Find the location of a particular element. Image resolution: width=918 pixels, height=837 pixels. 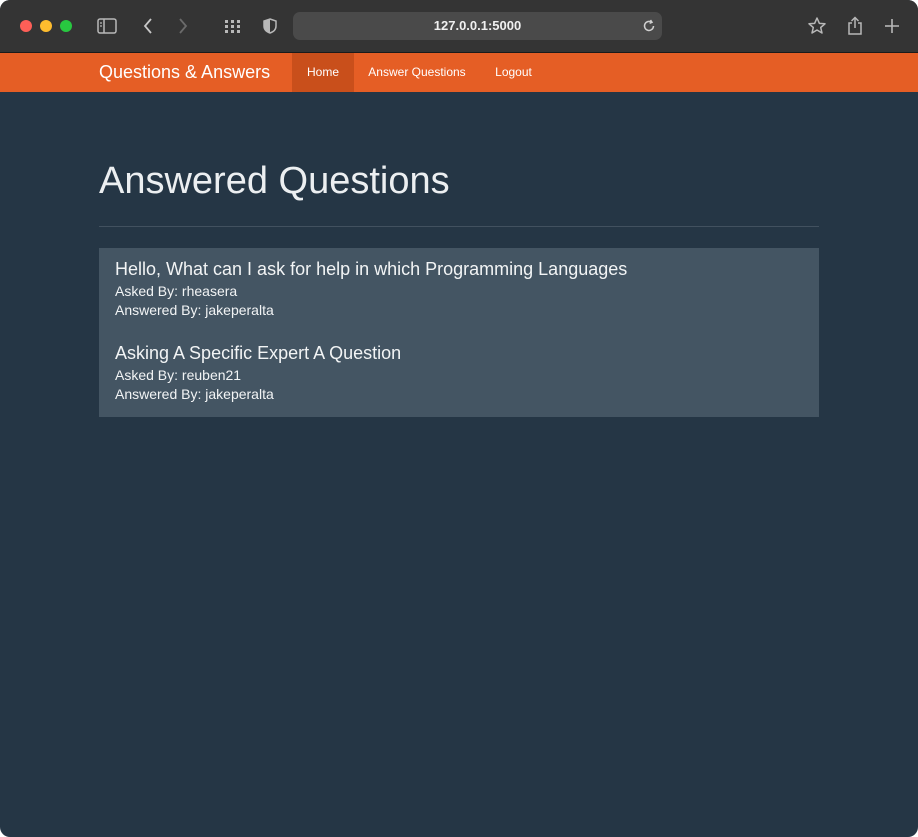

nav-home-link: Home is located at coordinates (323, 72).